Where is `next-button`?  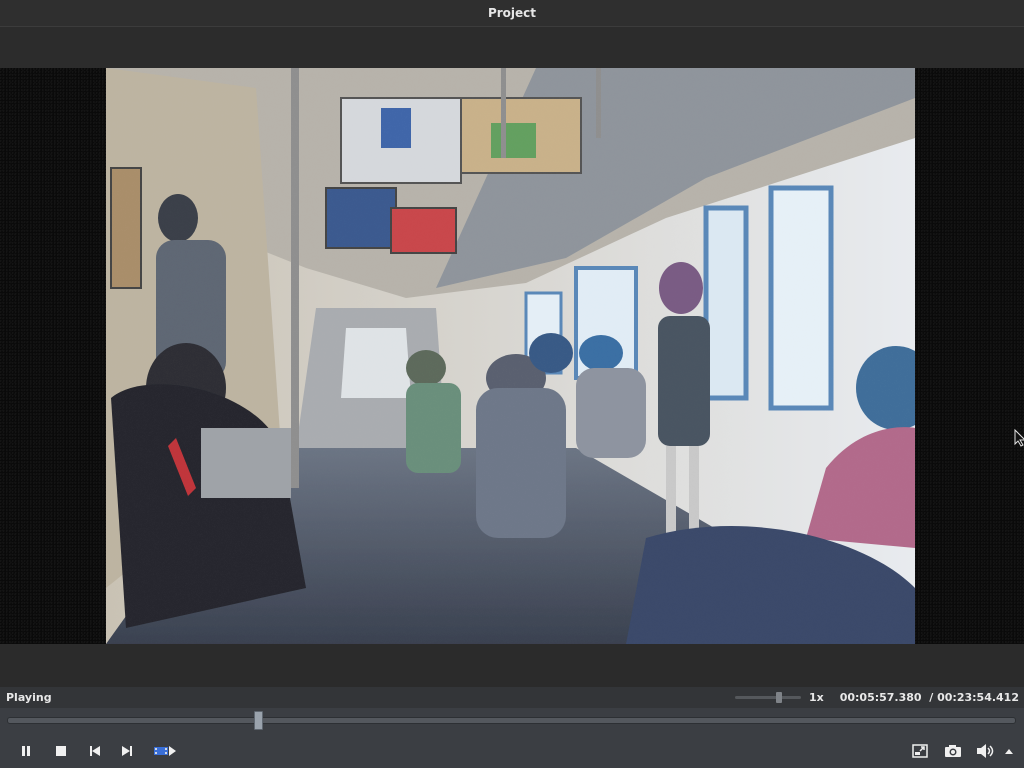 next-button is located at coordinates (127, 751).